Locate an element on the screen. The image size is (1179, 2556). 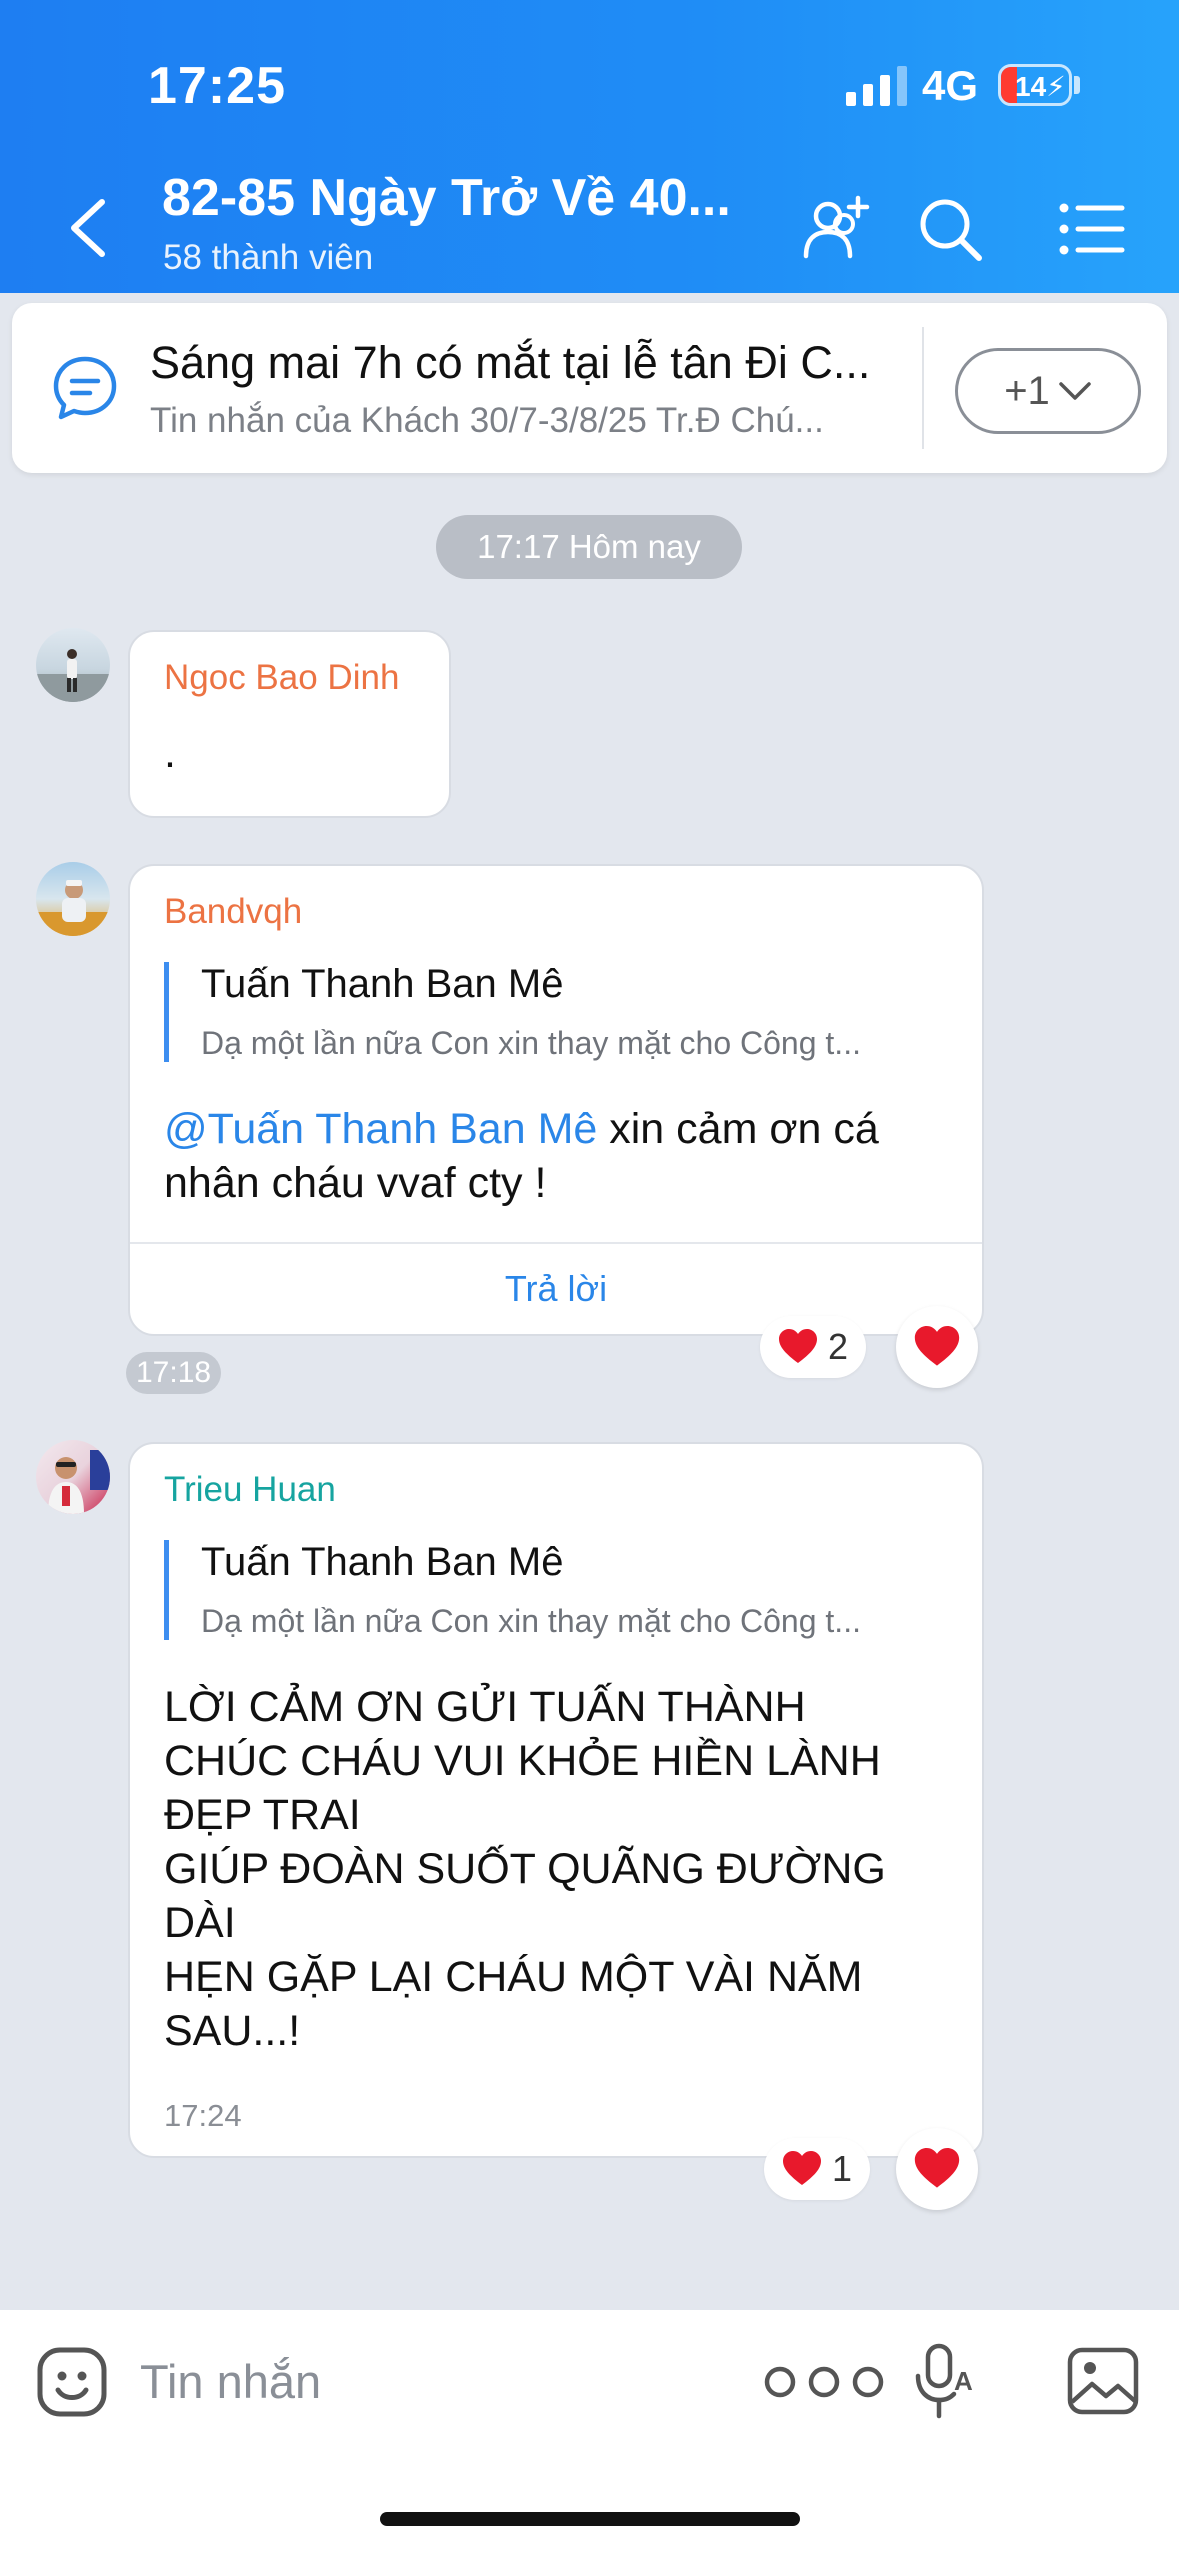
list-menu-icon is located at coordinates (1091, 229).